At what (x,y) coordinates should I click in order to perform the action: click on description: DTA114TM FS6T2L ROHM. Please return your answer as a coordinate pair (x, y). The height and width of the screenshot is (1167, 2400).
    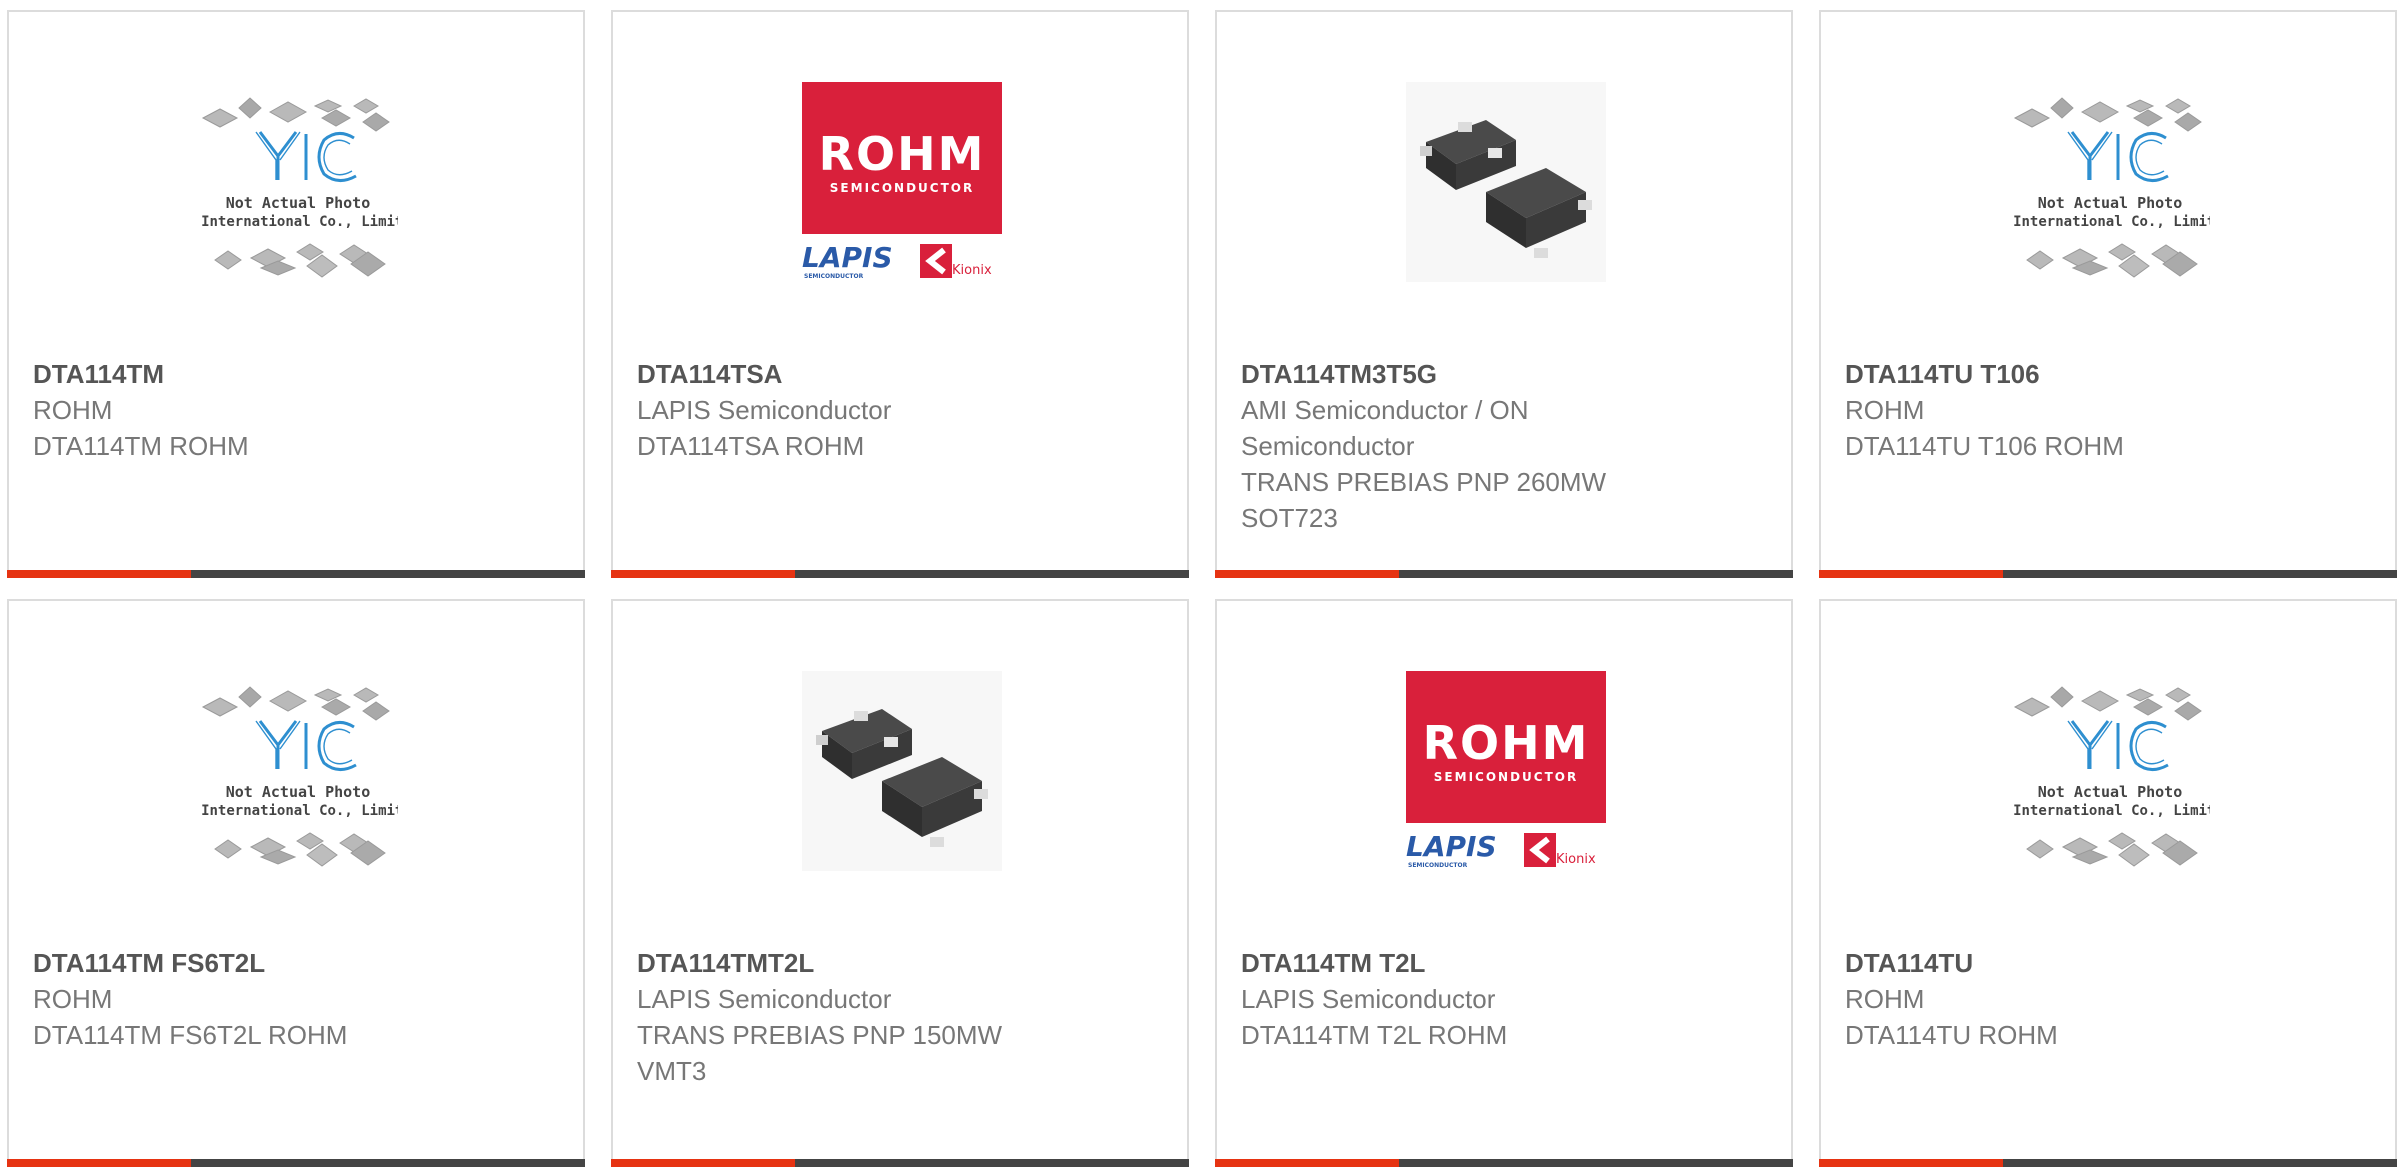
    Looking at the image, I should click on (190, 1035).